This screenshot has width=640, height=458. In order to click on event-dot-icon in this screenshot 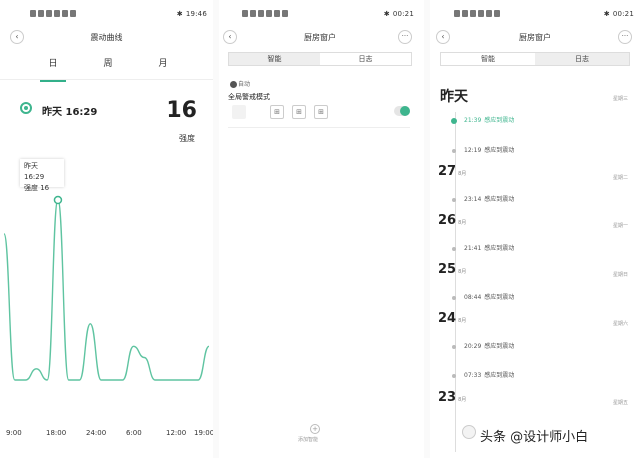, I will do `click(26, 108)`.